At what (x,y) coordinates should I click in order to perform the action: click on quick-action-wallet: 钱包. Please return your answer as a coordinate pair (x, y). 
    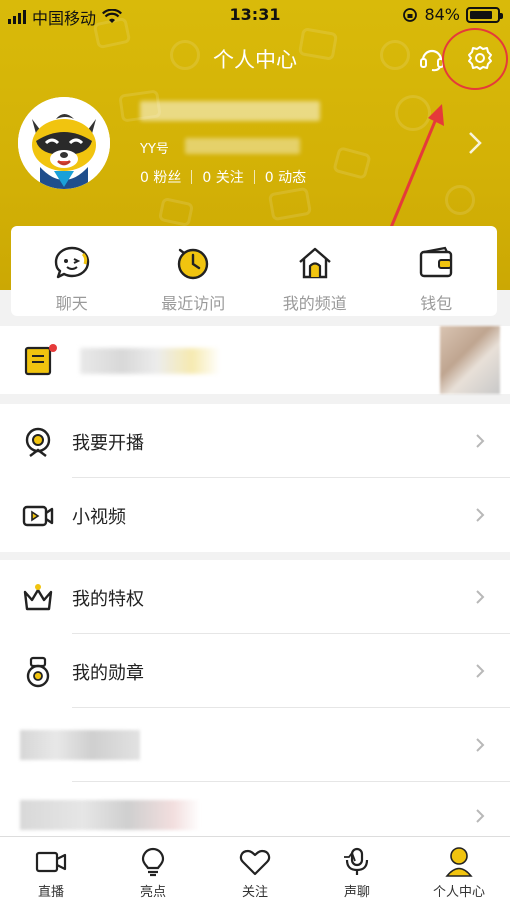
    Looking at the image, I should click on (437, 271).